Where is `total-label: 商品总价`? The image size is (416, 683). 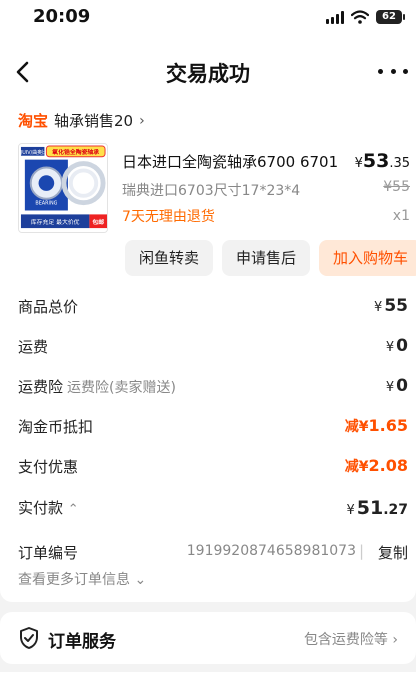 total-label: 商品总价 is located at coordinates (48, 307).